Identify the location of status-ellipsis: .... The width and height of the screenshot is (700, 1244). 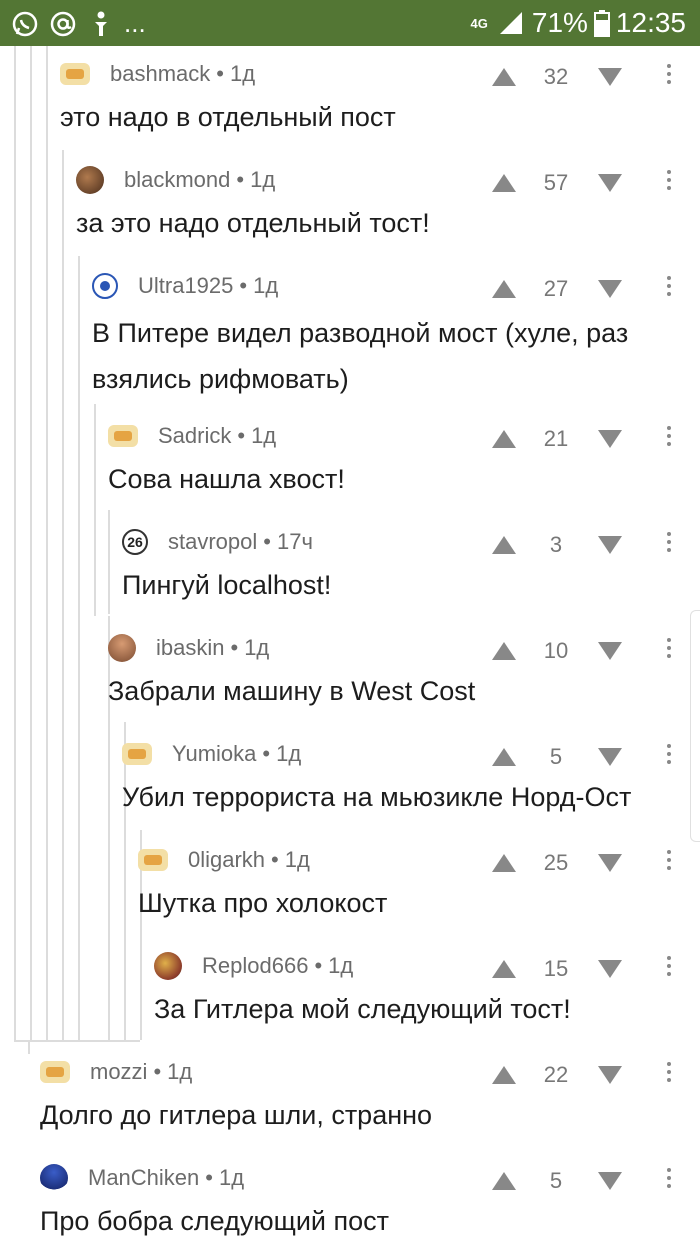
(135, 23).